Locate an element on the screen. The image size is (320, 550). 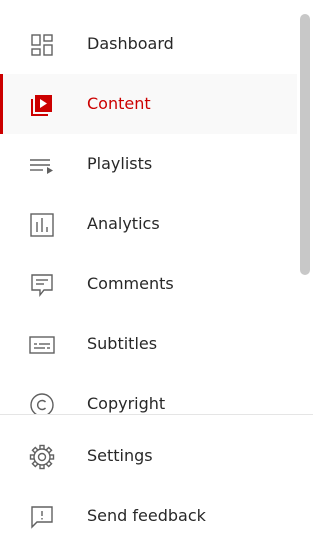
sidebar-item-analytics: Analytics is located at coordinates (148, 224).